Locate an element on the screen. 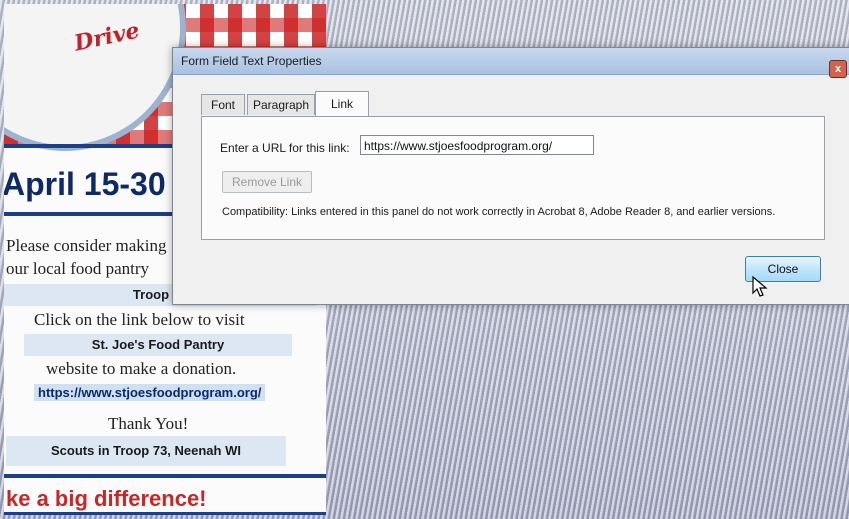 The width and height of the screenshot is (849, 519). url-input: https://www.stjoesfoodprogram.org/ is located at coordinates (477, 145).